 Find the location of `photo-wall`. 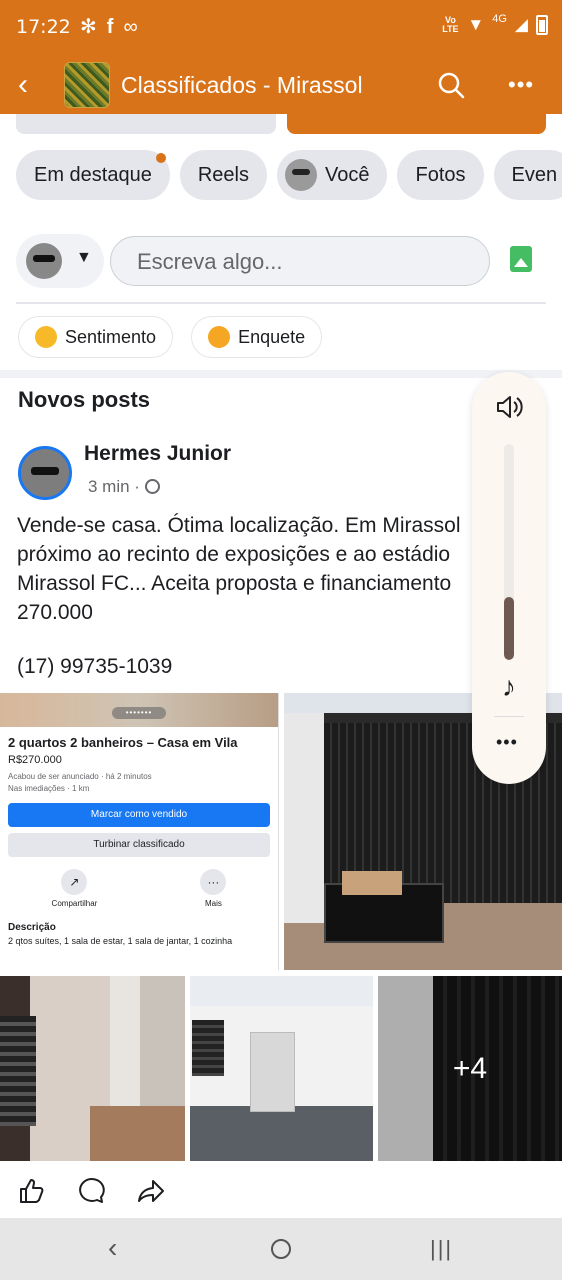

photo-wall is located at coordinates (304, 818).